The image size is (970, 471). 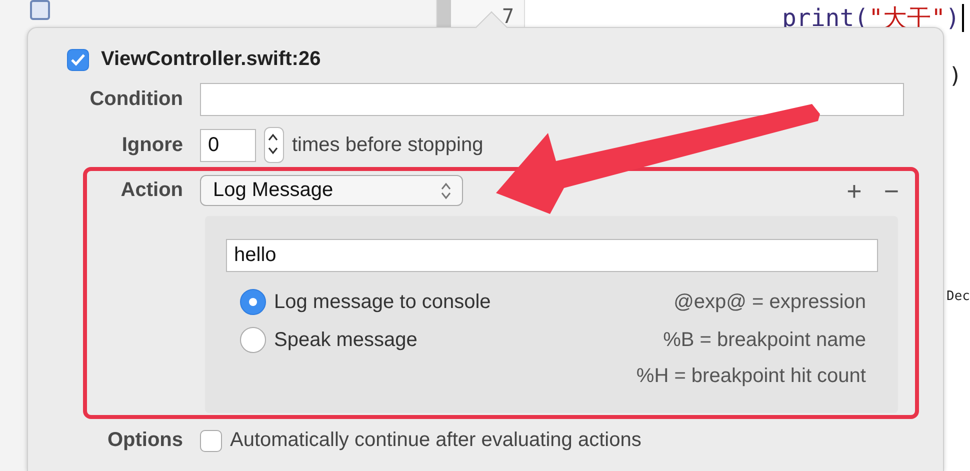 I want to click on option-text: Automatically continue after evaluating actions, so click(x=436, y=440).